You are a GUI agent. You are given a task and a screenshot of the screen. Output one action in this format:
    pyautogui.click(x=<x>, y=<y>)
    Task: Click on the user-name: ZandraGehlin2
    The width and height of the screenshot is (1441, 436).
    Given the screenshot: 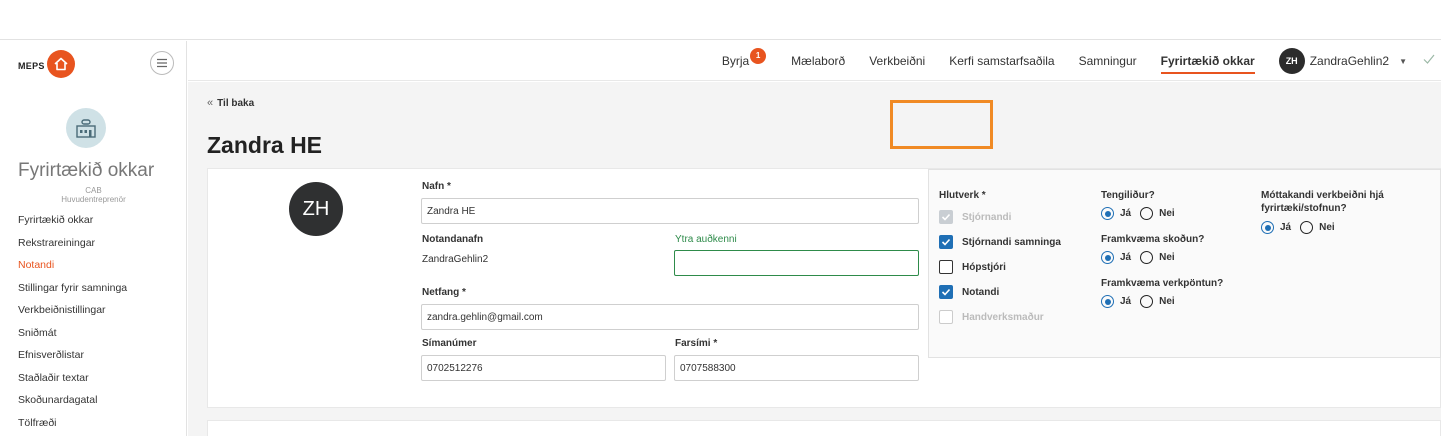 What is the action you would take?
    pyautogui.click(x=1349, y=61)
    